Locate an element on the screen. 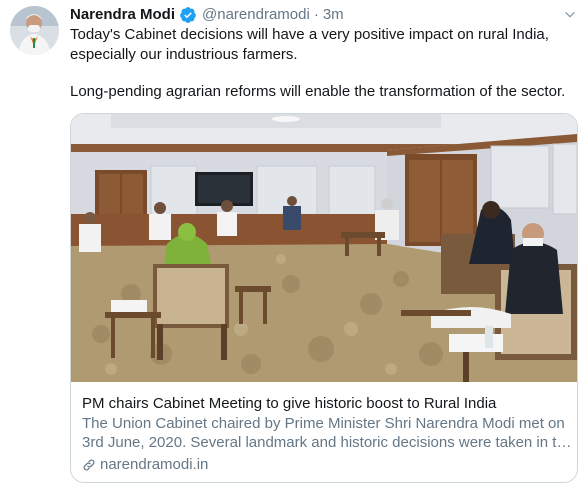  chevron-down-icon is located at coordinates (570, 15).